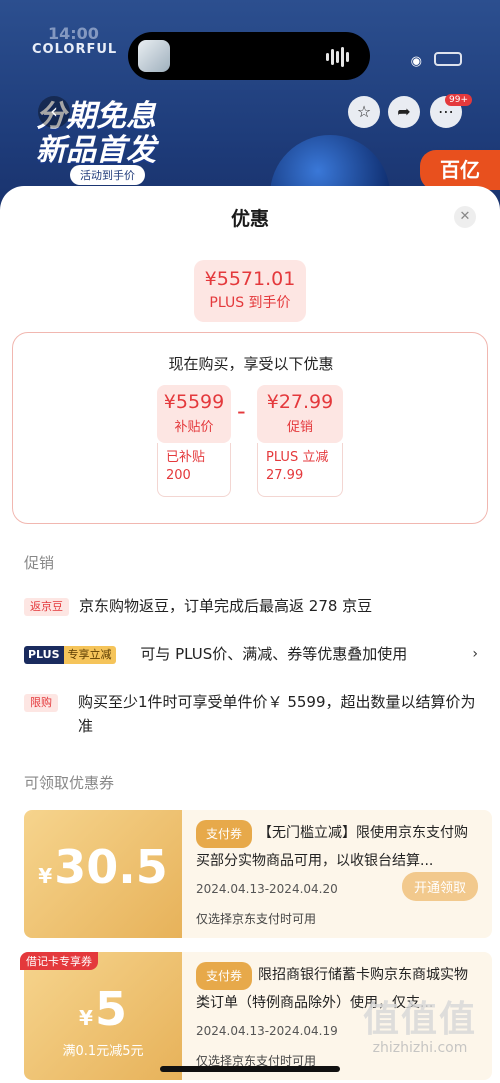 Image resolution: width=500 pixels, height=1083 pixels. I want to click on coupon-condition: 满0.1元减5元, so click(103, 1051).